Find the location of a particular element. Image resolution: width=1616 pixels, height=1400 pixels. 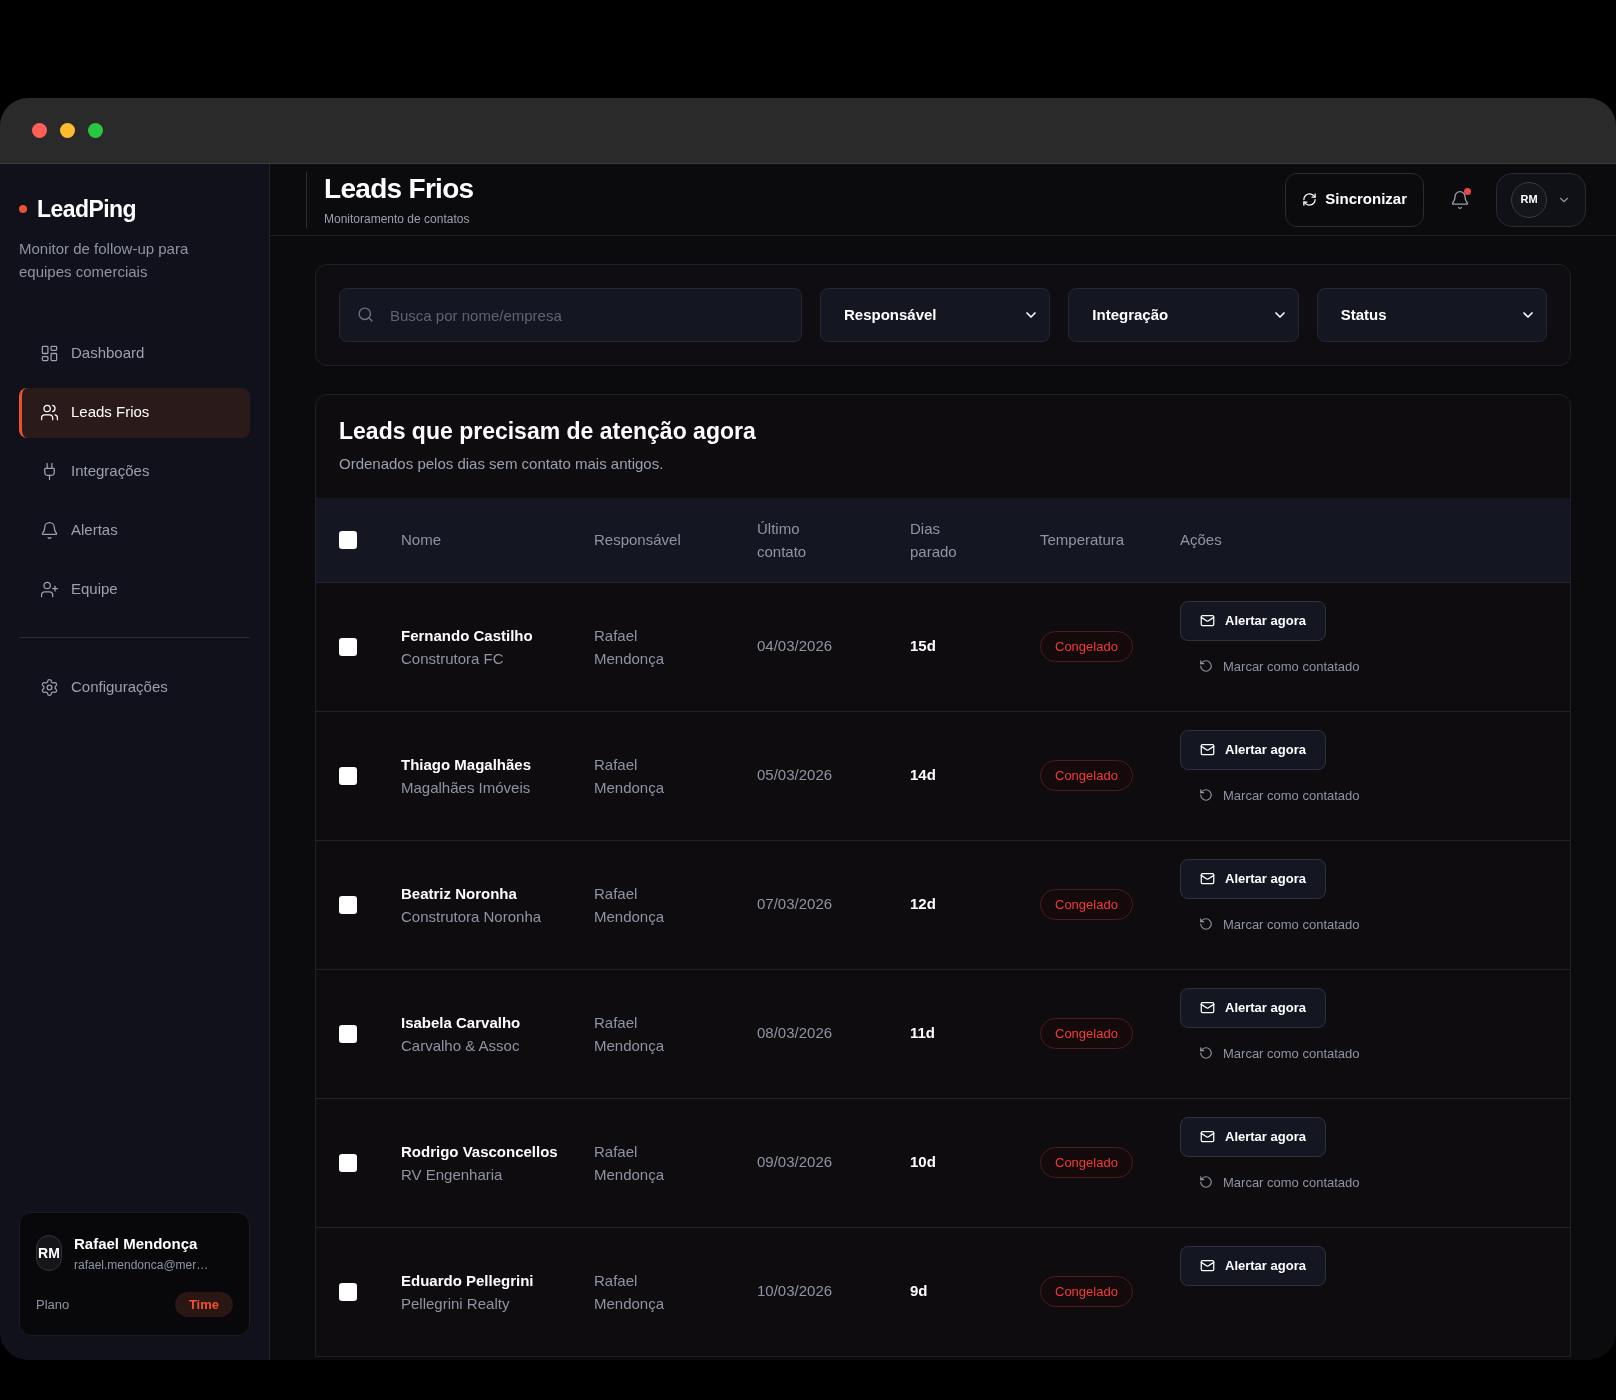

sidebar-item: Dashboard is located at coordinates (134, 353).